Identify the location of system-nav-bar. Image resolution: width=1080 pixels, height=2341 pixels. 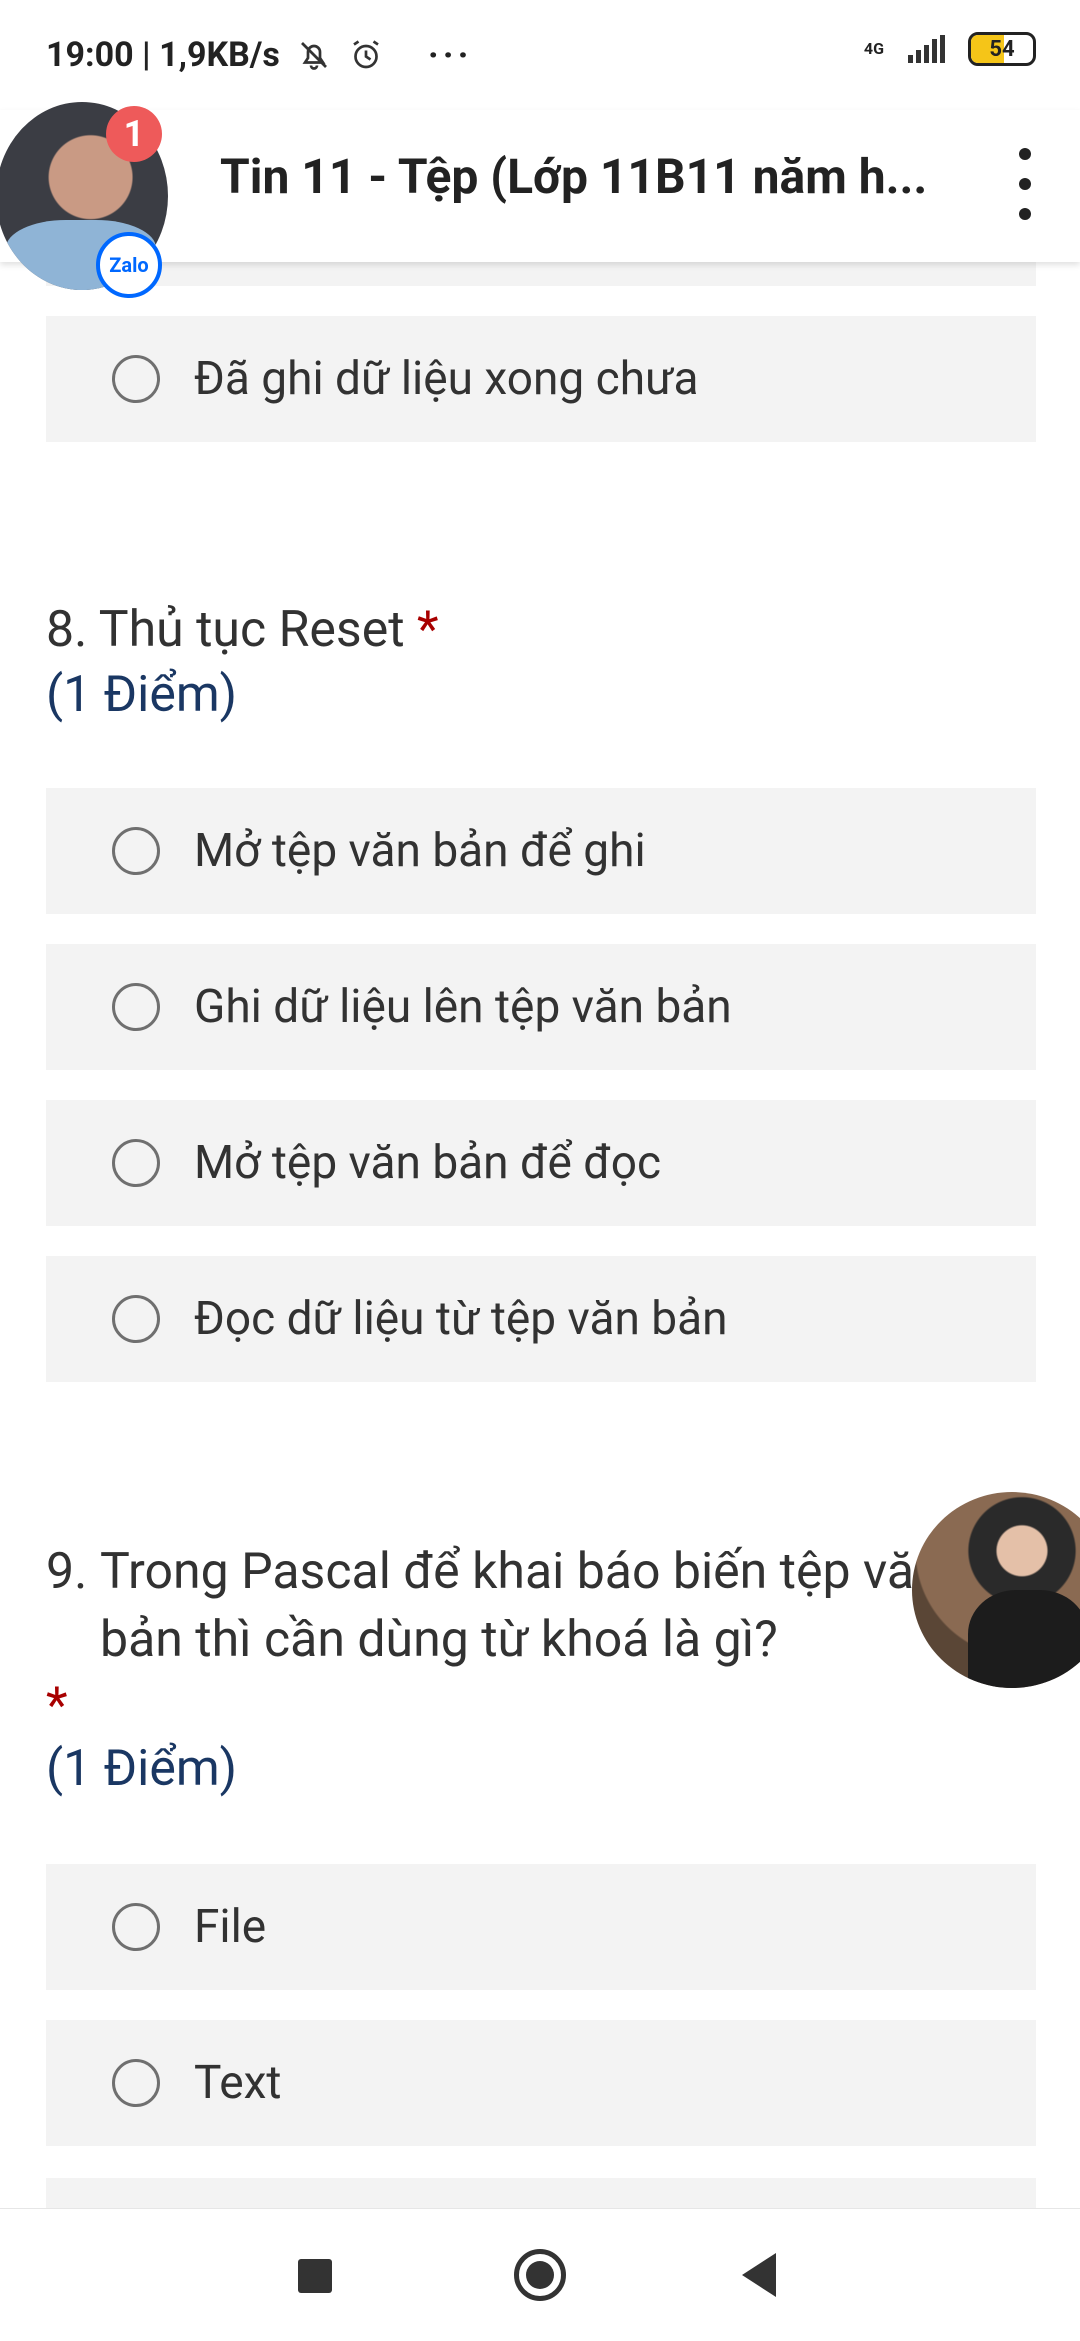
(540, 2274).